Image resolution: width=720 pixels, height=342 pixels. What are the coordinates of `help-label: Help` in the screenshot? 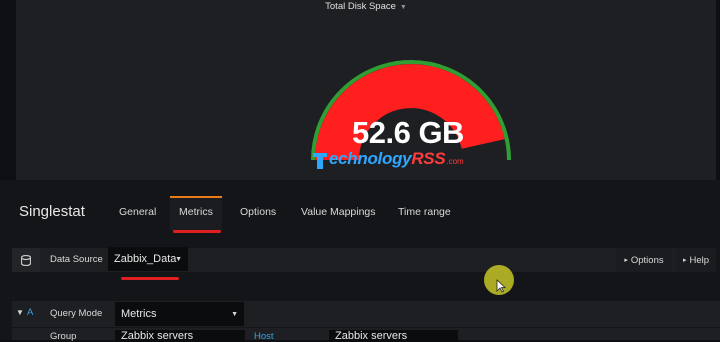 It's located at (699, 260).